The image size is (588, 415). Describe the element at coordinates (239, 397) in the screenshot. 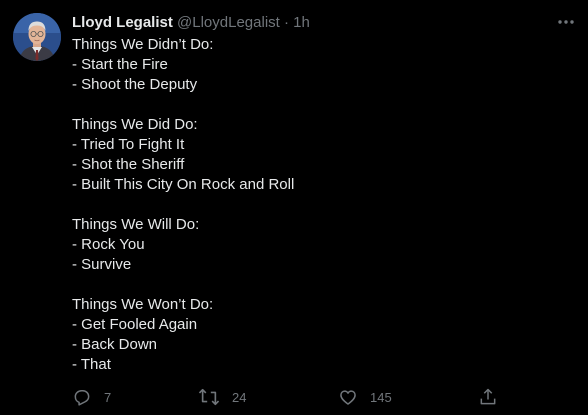

I see `retweet-count: 24` at that location.